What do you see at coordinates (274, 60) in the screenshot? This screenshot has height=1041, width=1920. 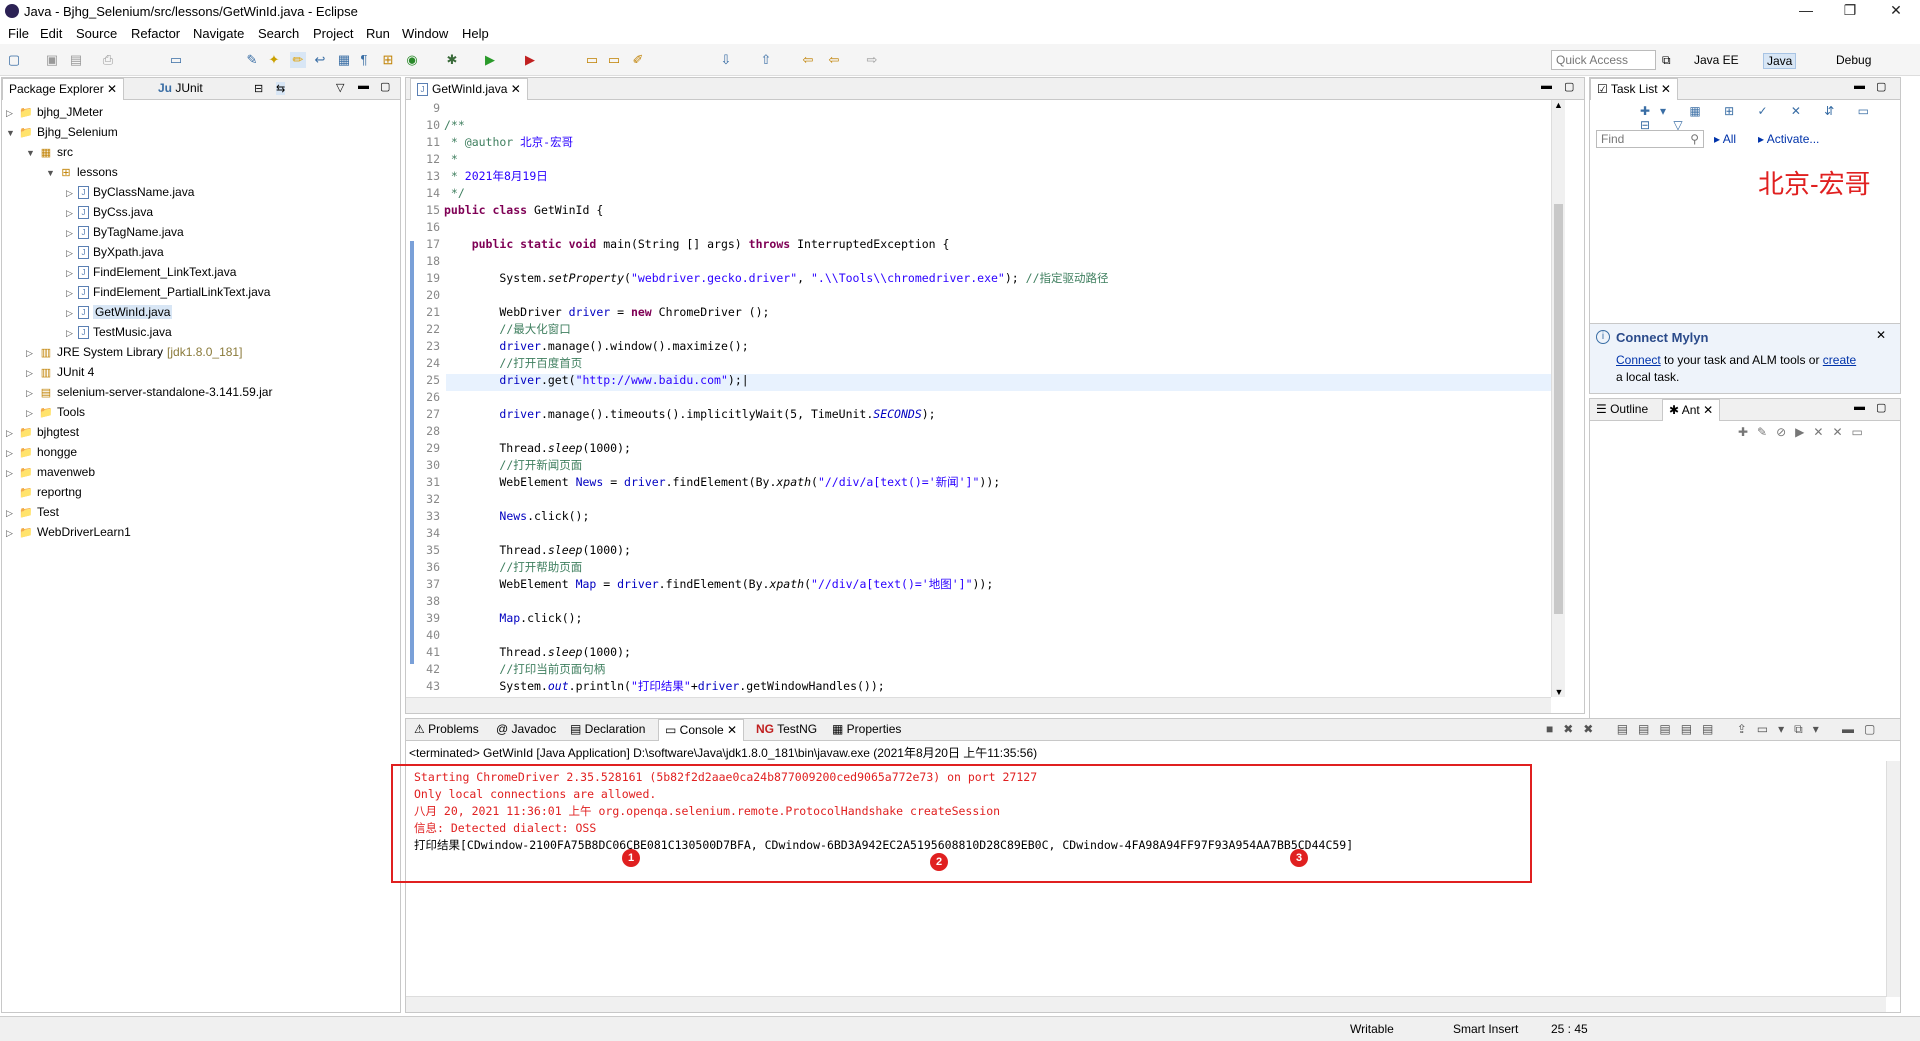 I see `open-type-icon: ✦` at bounding box center [274, 60].